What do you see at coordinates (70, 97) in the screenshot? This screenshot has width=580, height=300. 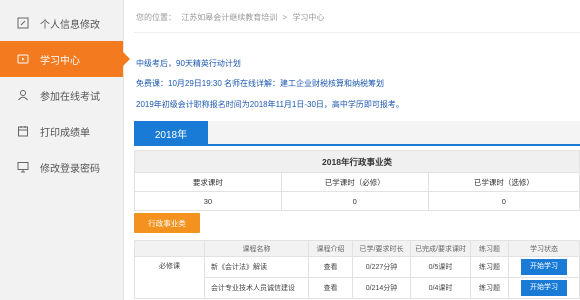 I see `sidebar-item-label: 参加在线考试` at bounding box center [70, 97].